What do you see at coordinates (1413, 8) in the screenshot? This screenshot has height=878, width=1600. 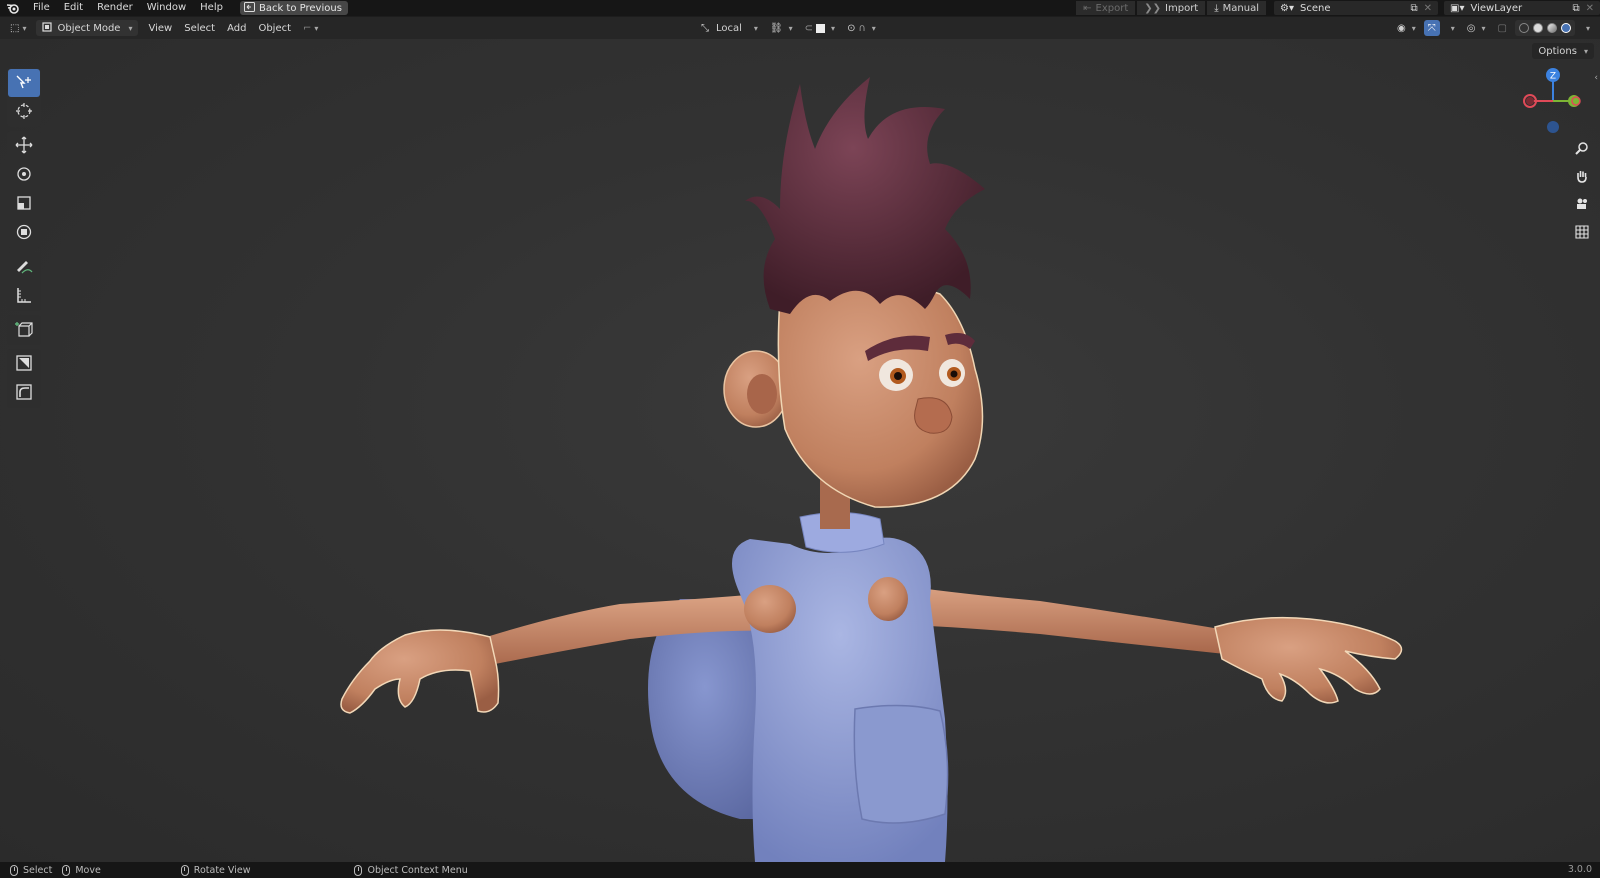 I see `new-scene-icon: ⧉` at bounding box center [1413, 8].